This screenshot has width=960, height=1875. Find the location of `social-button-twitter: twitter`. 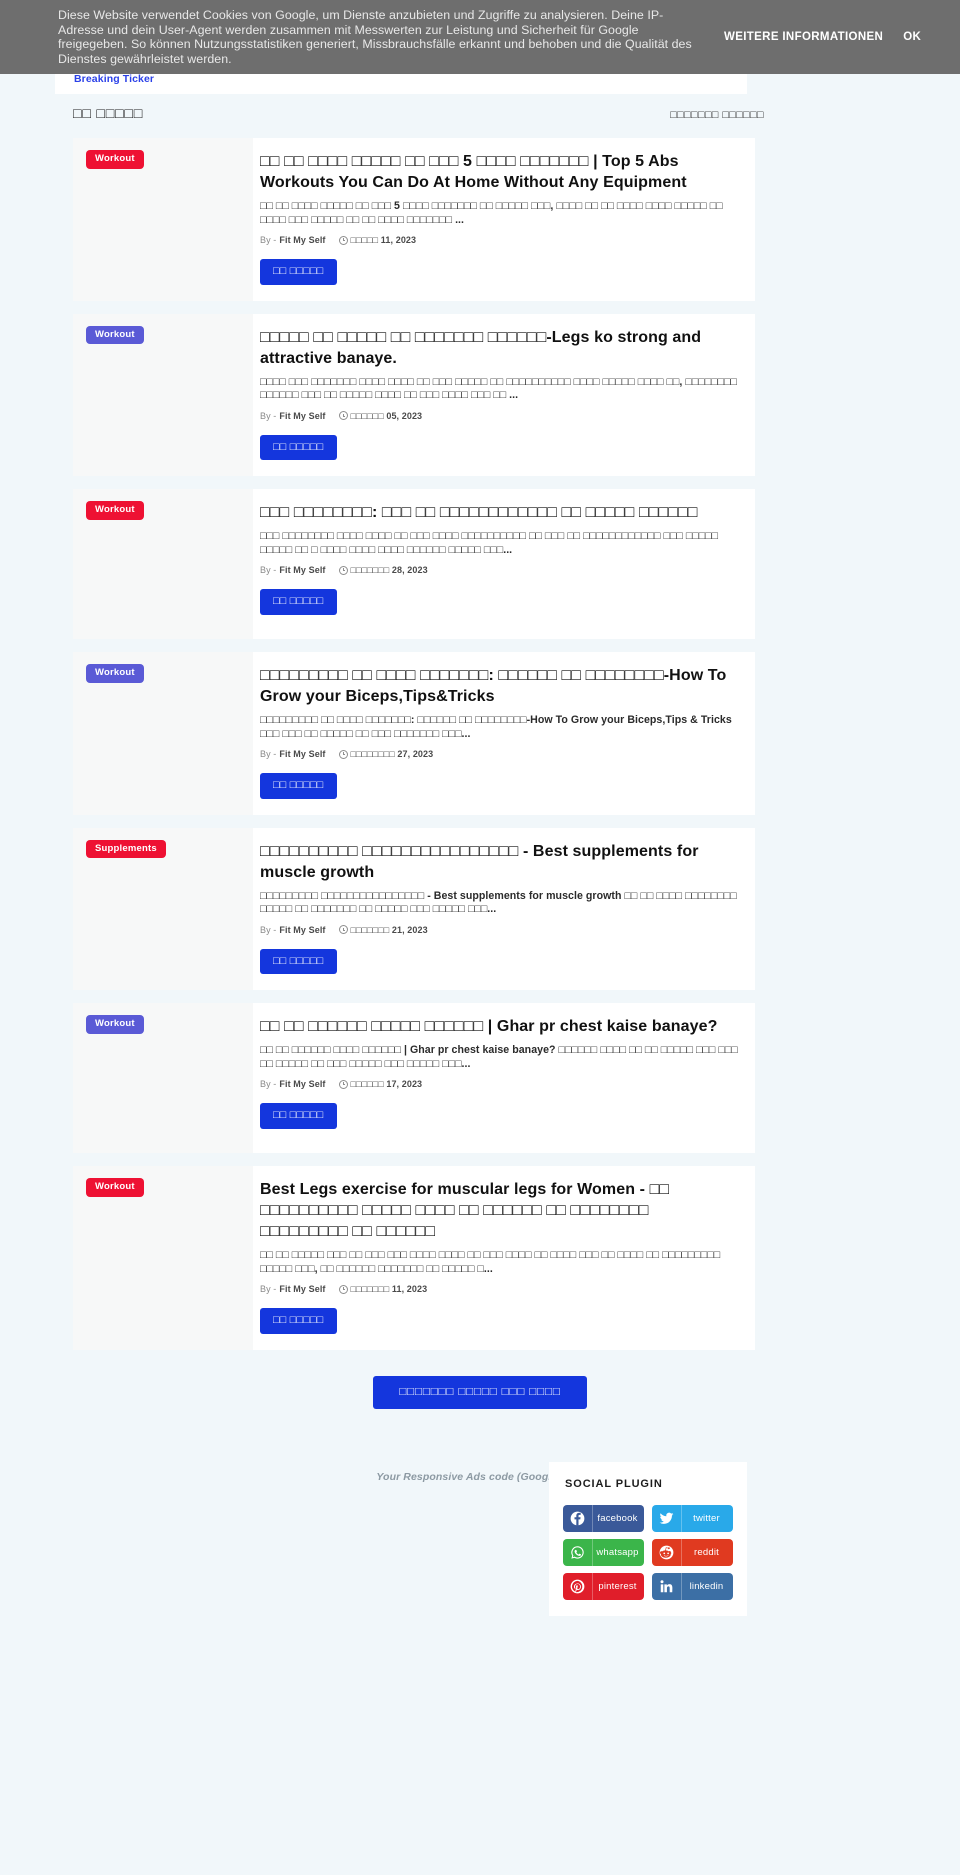

social-button-twitter: twitter is located at coordinates (692, 1518).